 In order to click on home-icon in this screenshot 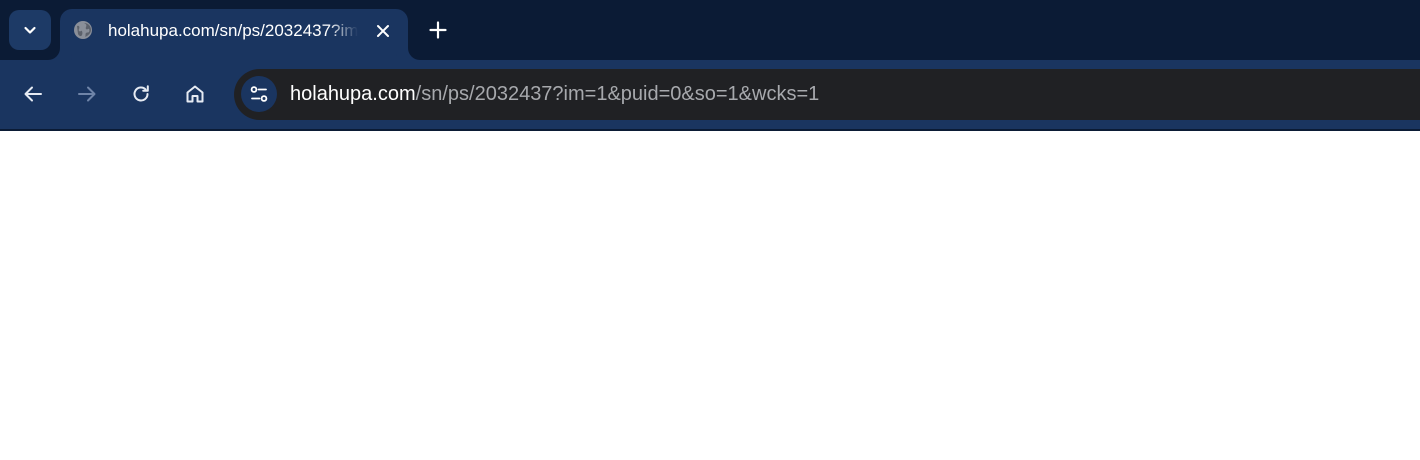, I will do `click(195, 94)`.